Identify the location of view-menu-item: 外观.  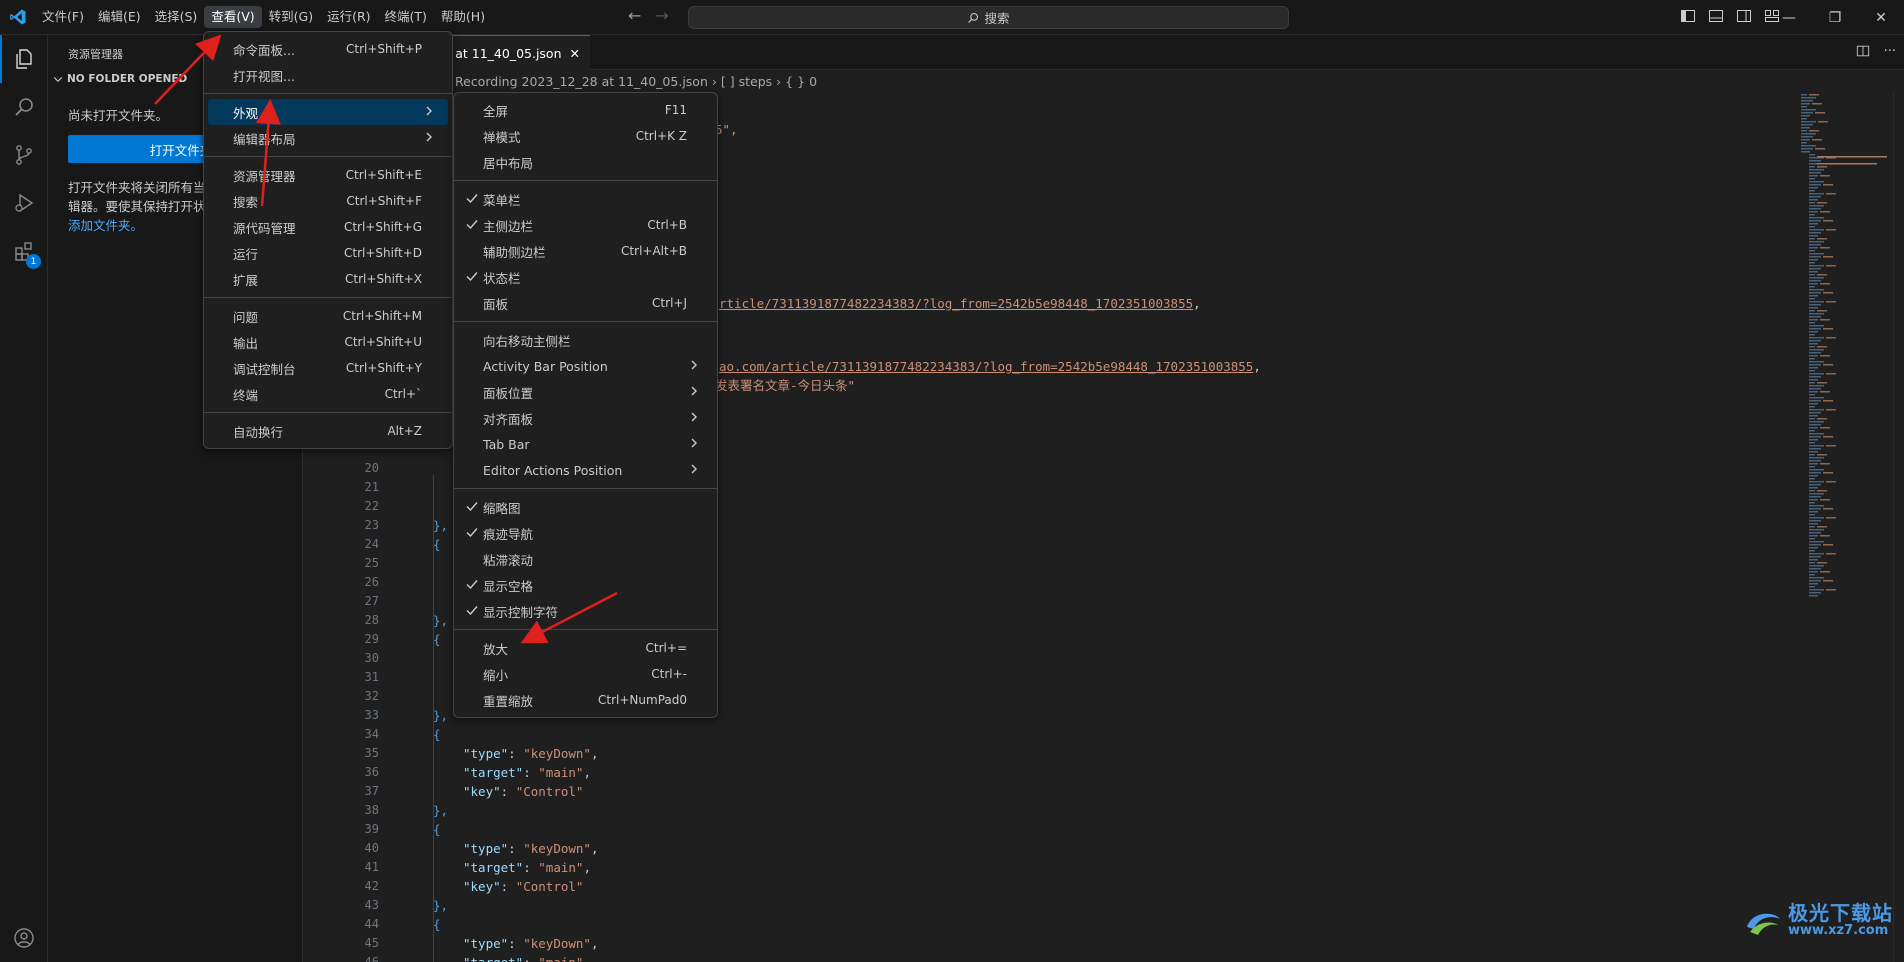
(328, 112).